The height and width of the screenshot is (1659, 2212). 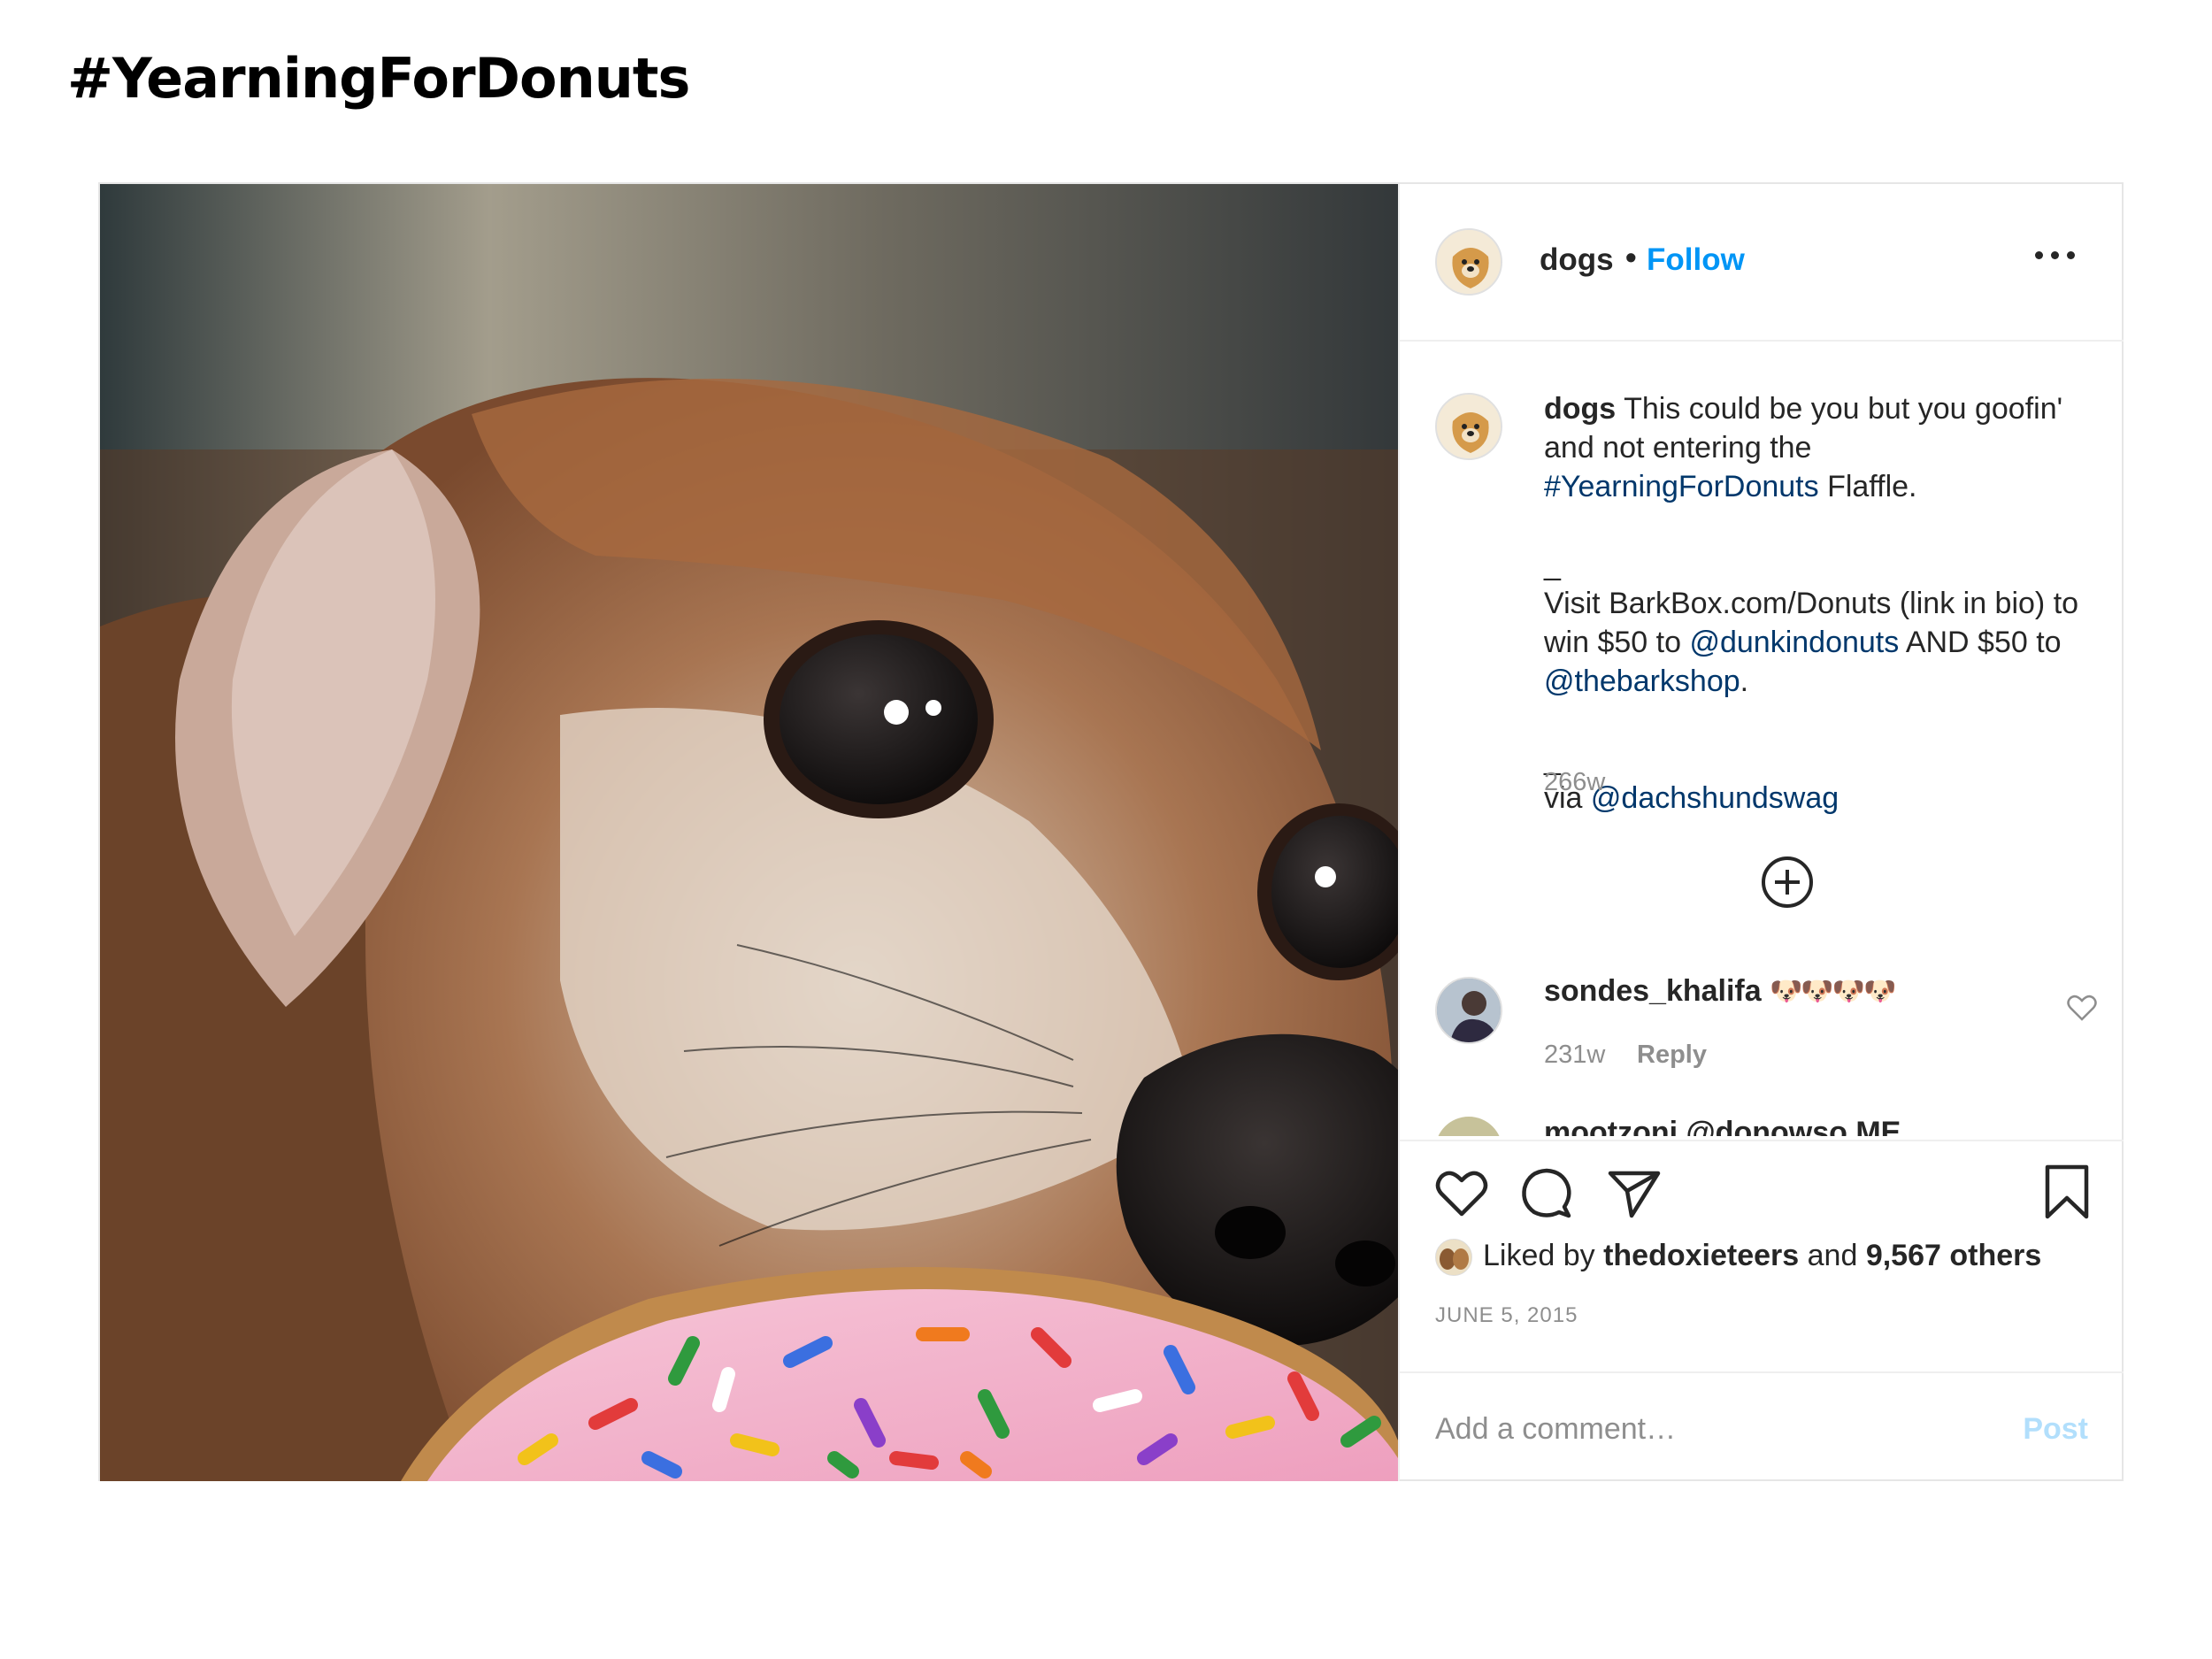 I want to click on comment-age: 231w, so click(x=1575, y=1055).